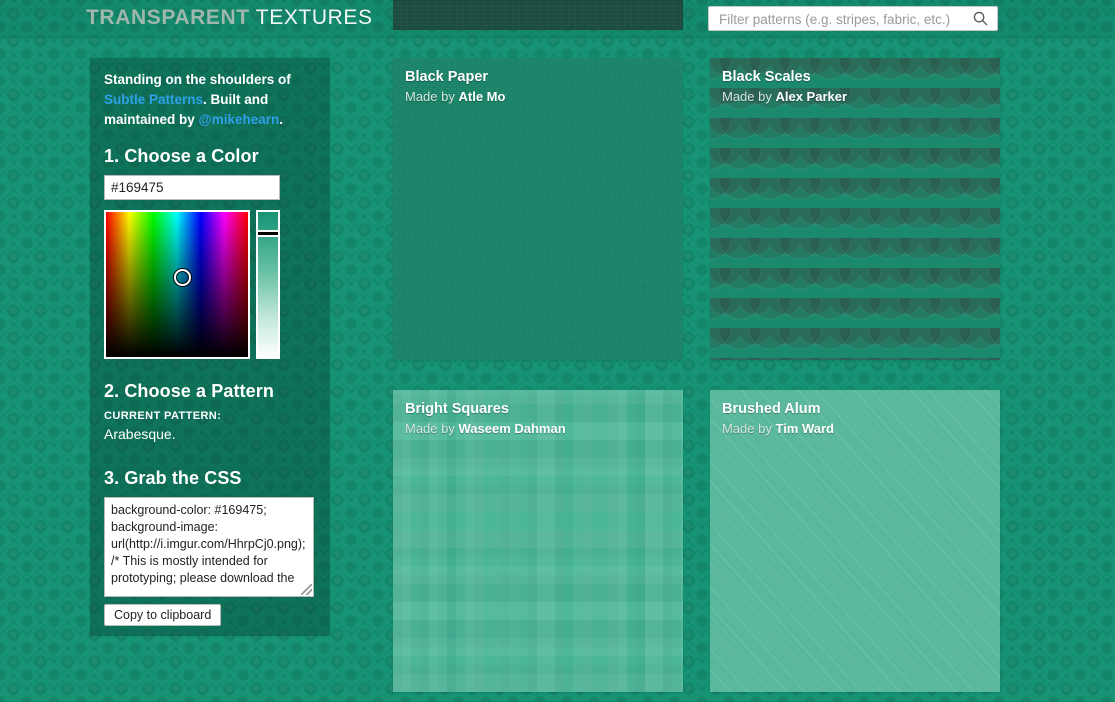 The image size is (1115, 702). I want to click on color-picker, so click(192, 284).